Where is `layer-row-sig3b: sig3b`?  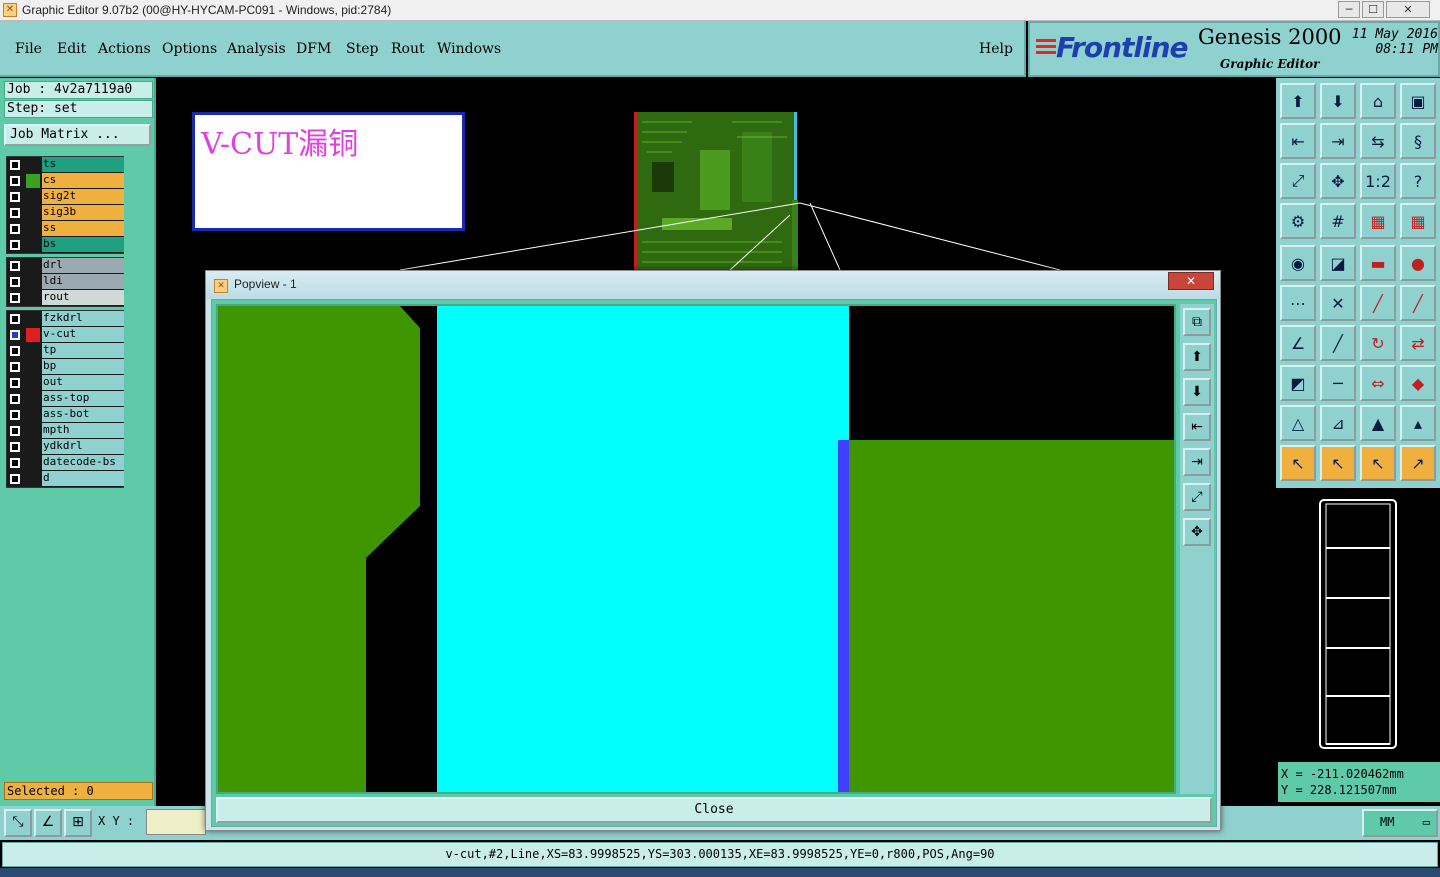 layer-row-sig3b: sig3b is located at coordinates (65, 213).